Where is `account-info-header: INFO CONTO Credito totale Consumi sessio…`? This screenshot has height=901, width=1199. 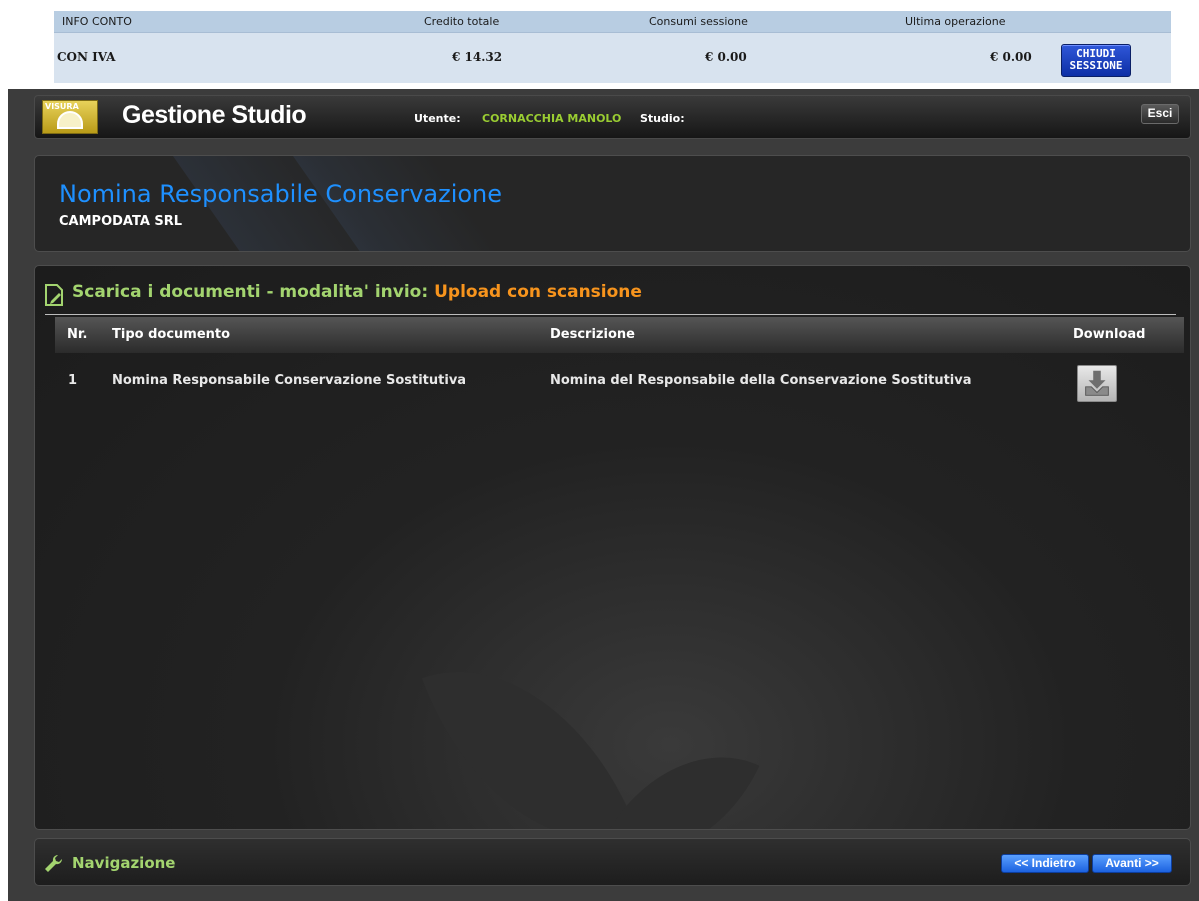
account-info-header: INFO CONTO Credito totale Consumi sessio… is located at coordinates (612, 22).